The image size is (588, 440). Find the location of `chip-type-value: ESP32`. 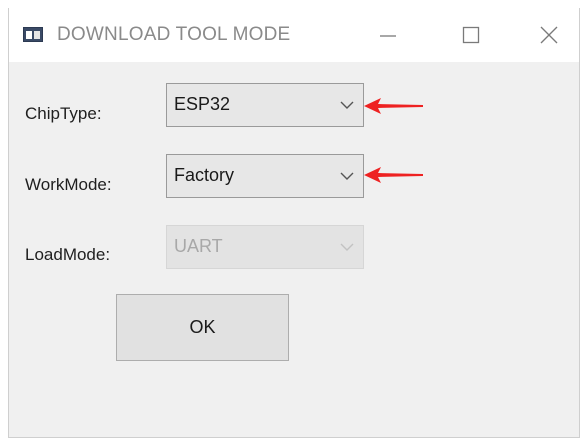

chip-type-value: ESP32 is located at coordinates (202, 104).